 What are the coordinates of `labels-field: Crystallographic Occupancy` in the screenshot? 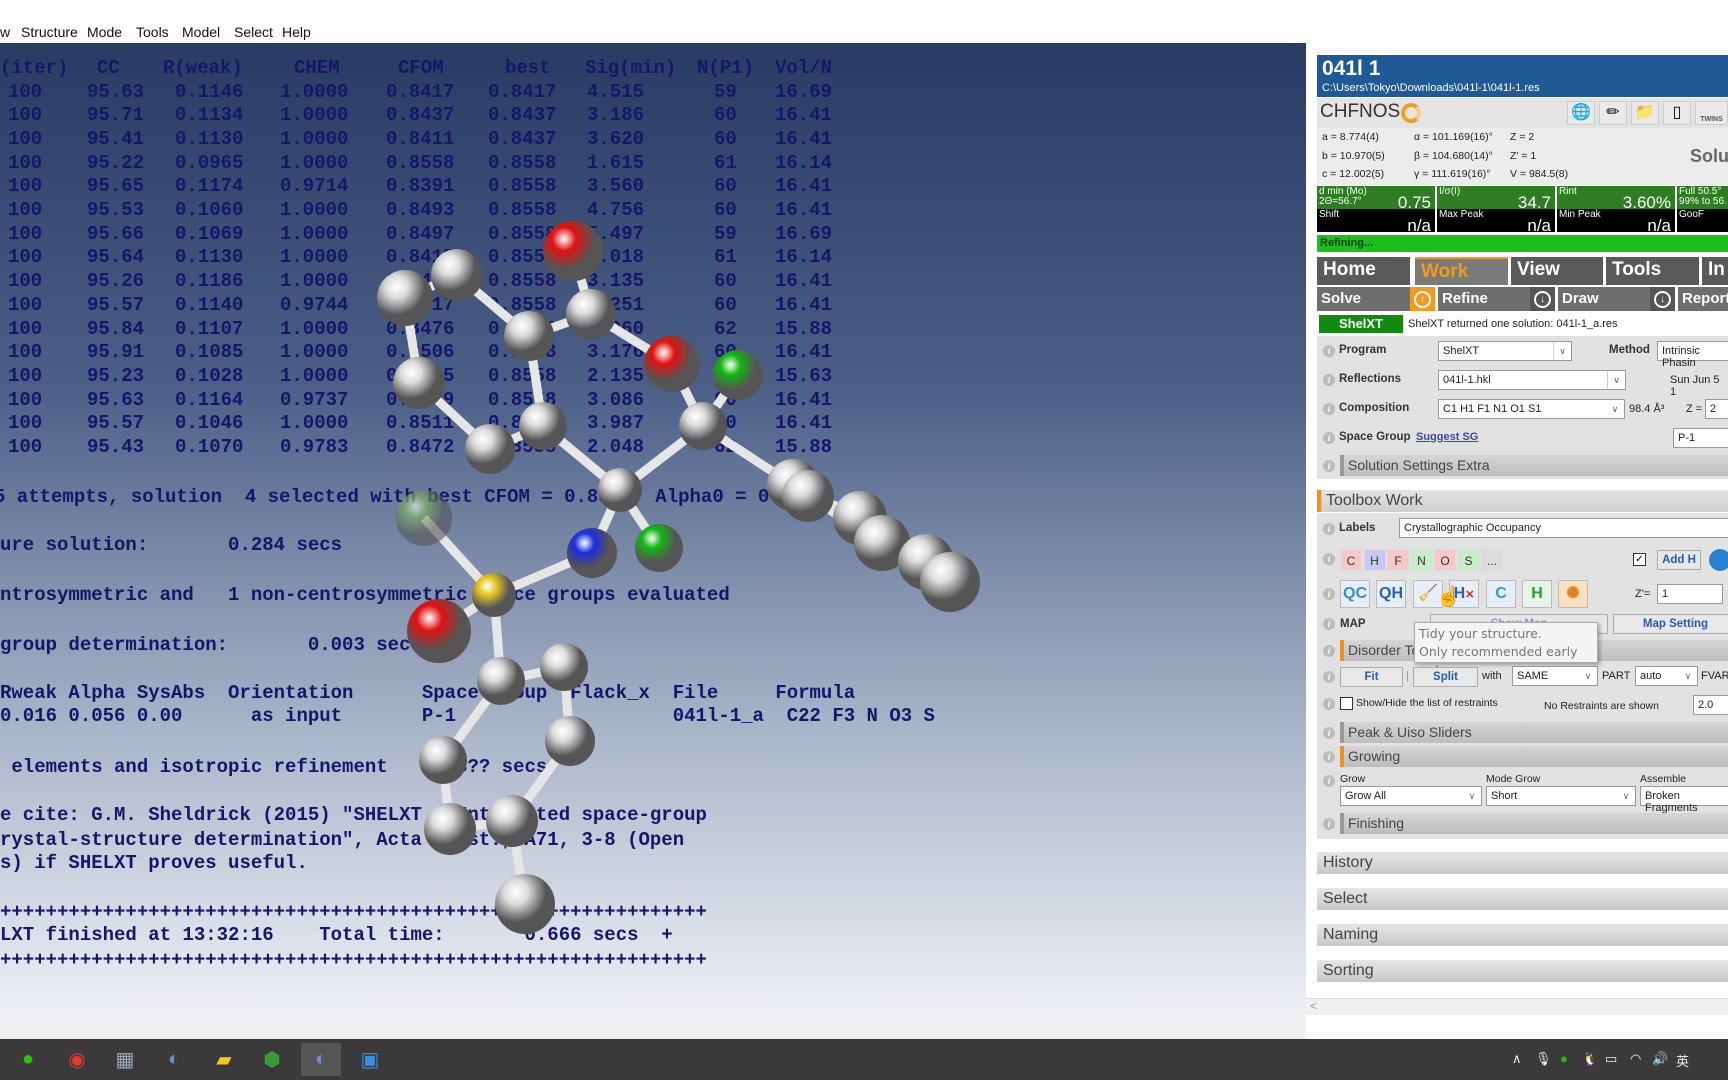 It's located at (1563, 528).